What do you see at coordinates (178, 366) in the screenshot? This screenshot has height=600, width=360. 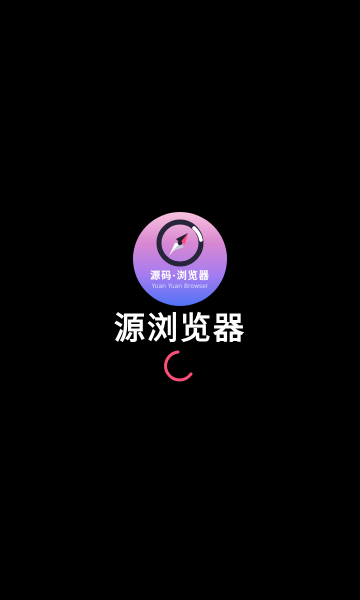 I see `loading-spinner-icon` at bounding box center [178, 366].